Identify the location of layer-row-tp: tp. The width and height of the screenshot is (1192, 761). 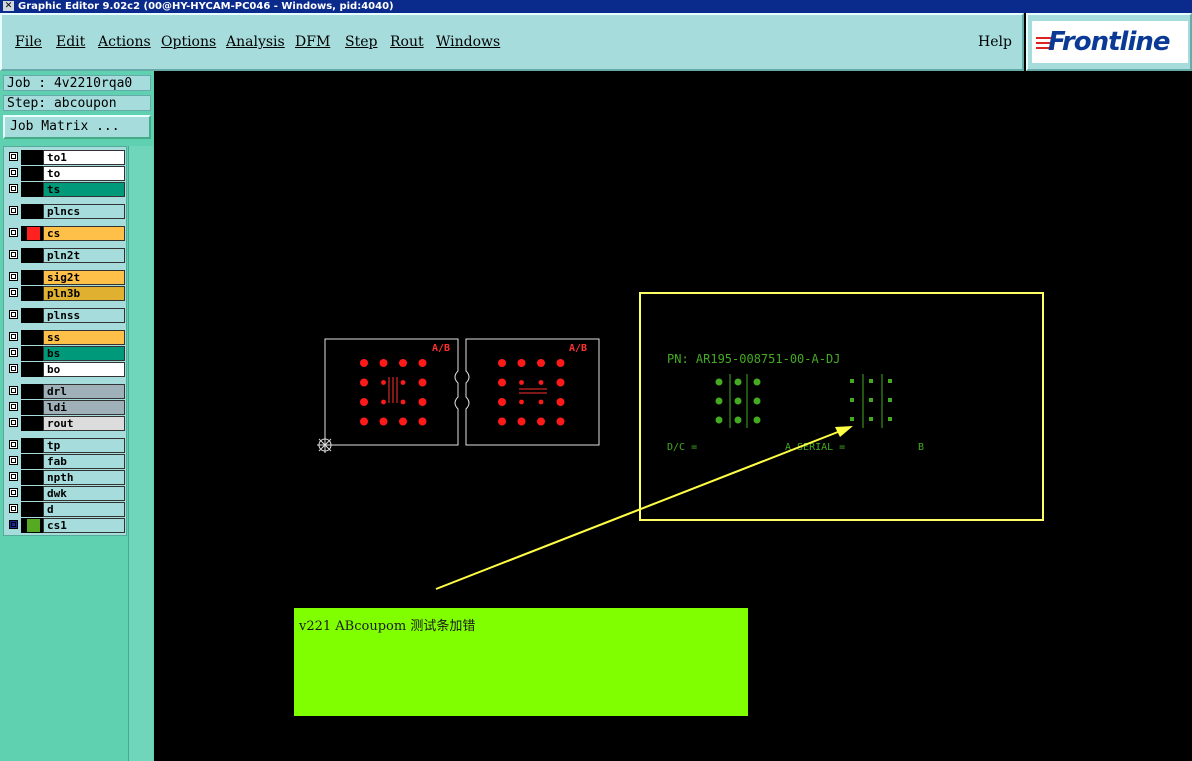
(66, 445).